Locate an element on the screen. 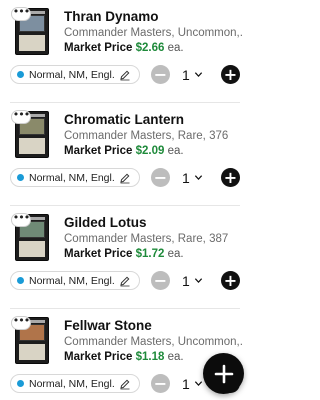 Image resolution: width=320 pixels, height=400 pixels. market-price: Market Price $1.18 ea. is located at coordinates (124, 357).